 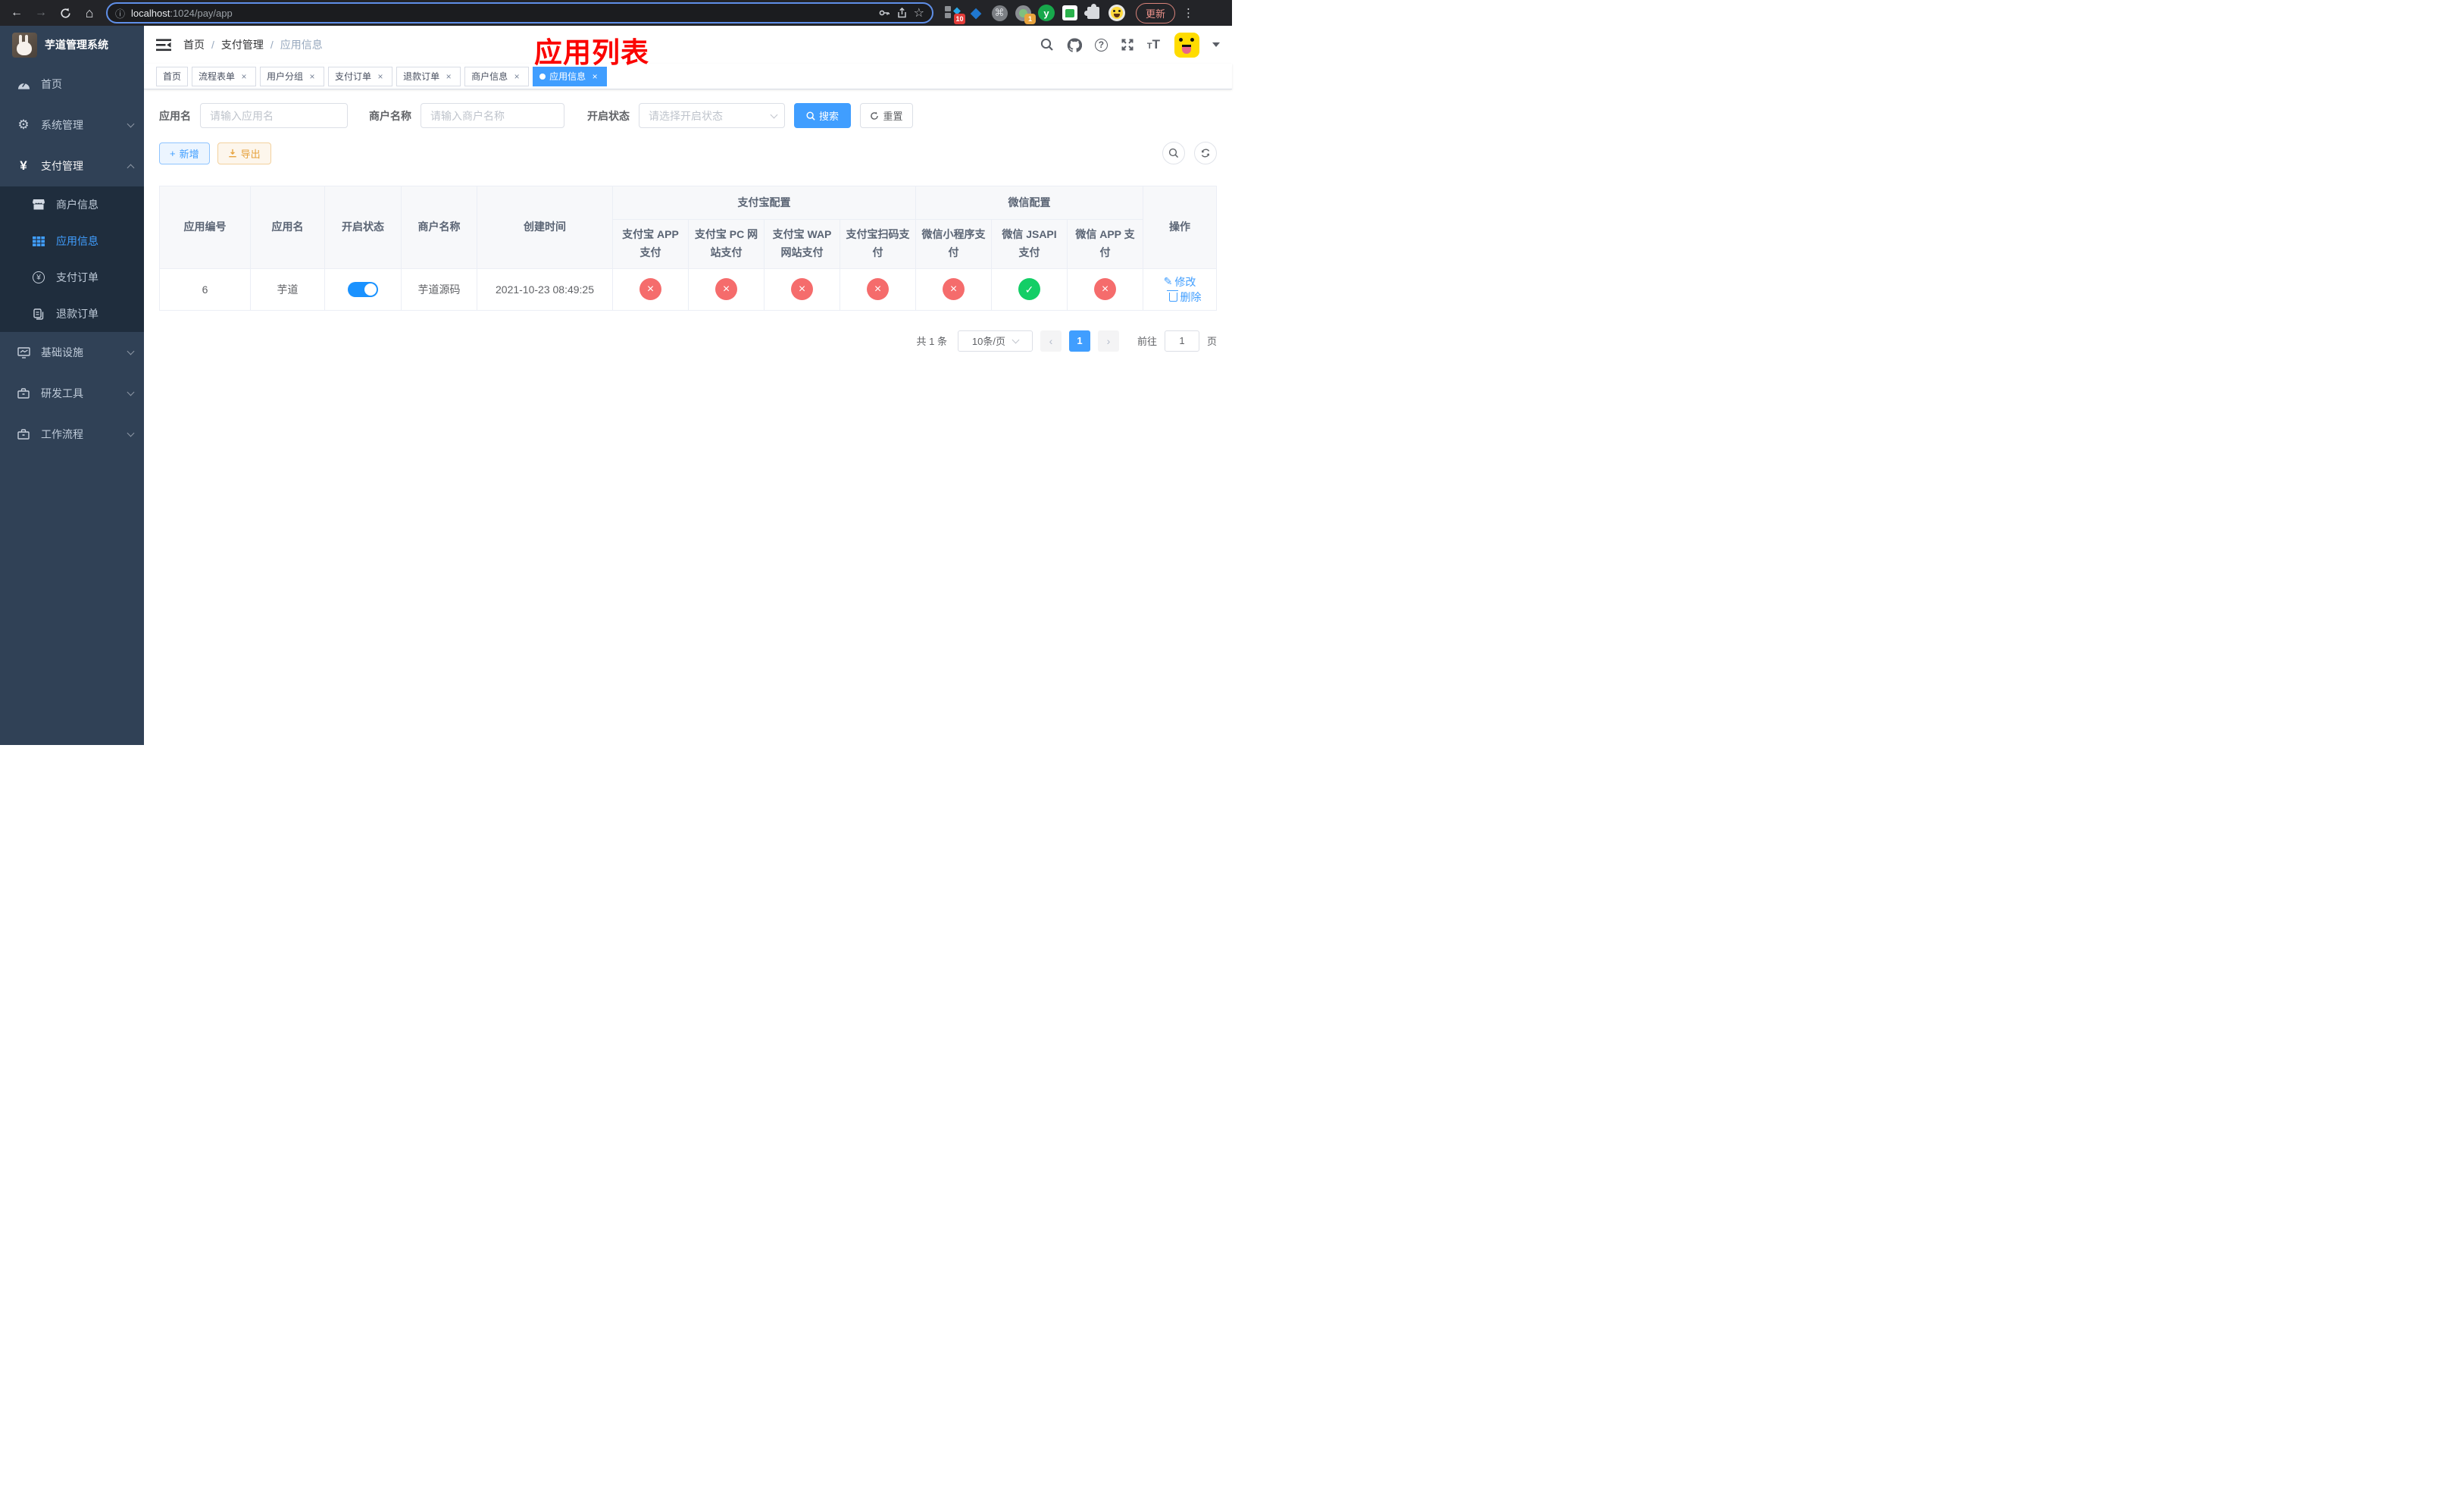 What do you see at coordinates (224, 76) in the screenshot?
I see `tab-process-form: 流程表单 ×` at bounding box center [224, 76].